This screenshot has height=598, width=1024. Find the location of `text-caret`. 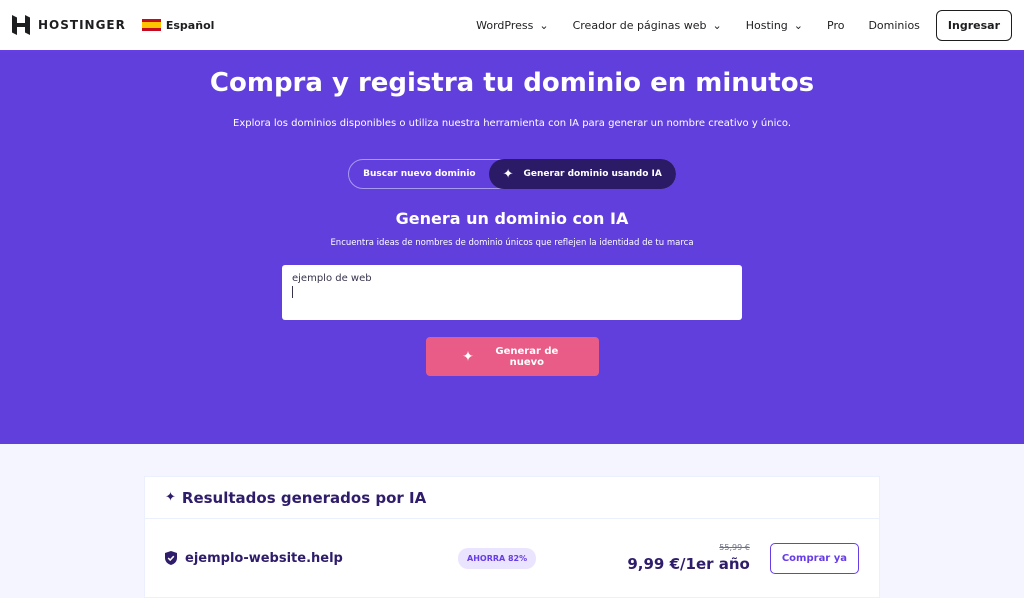

text-caret is located at coordinates (292, 292).